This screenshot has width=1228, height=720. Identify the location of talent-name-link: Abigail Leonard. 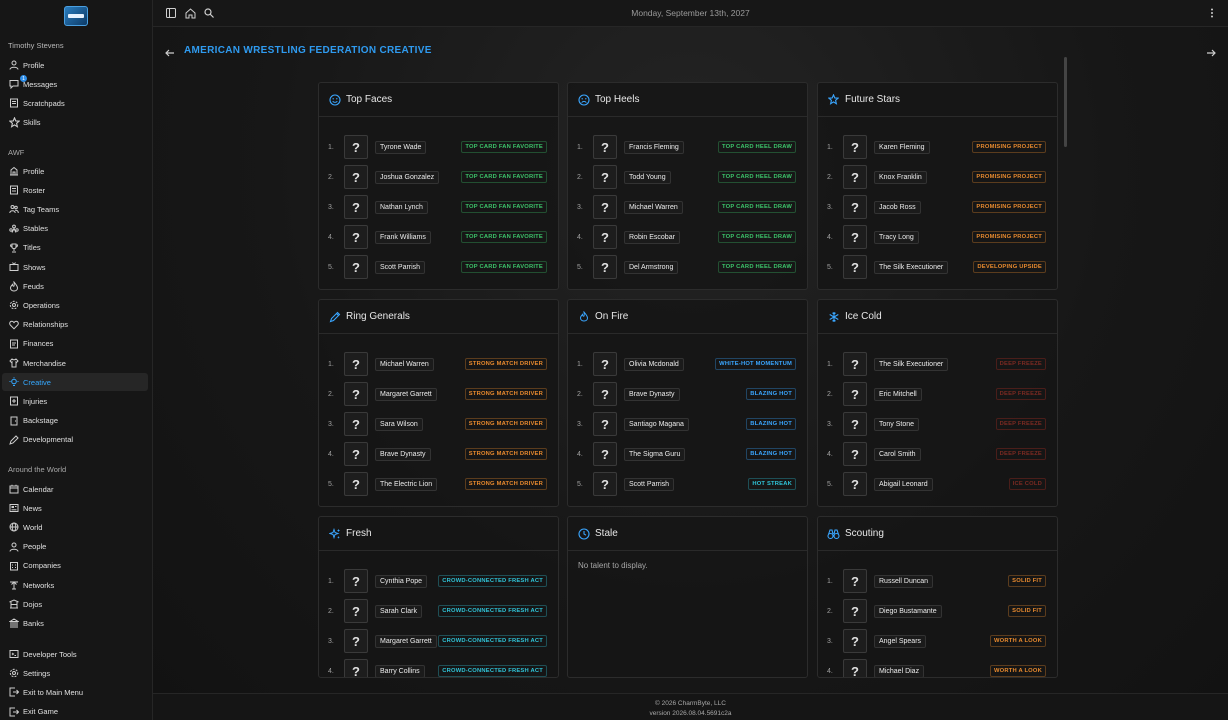
(903, 484).